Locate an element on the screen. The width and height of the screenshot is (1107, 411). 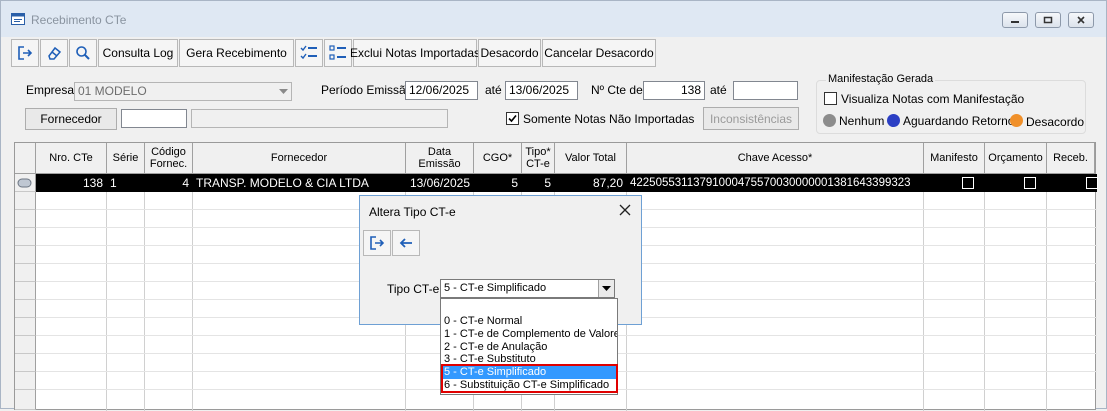
select-arrow-button is located at coordinates (606, 288).